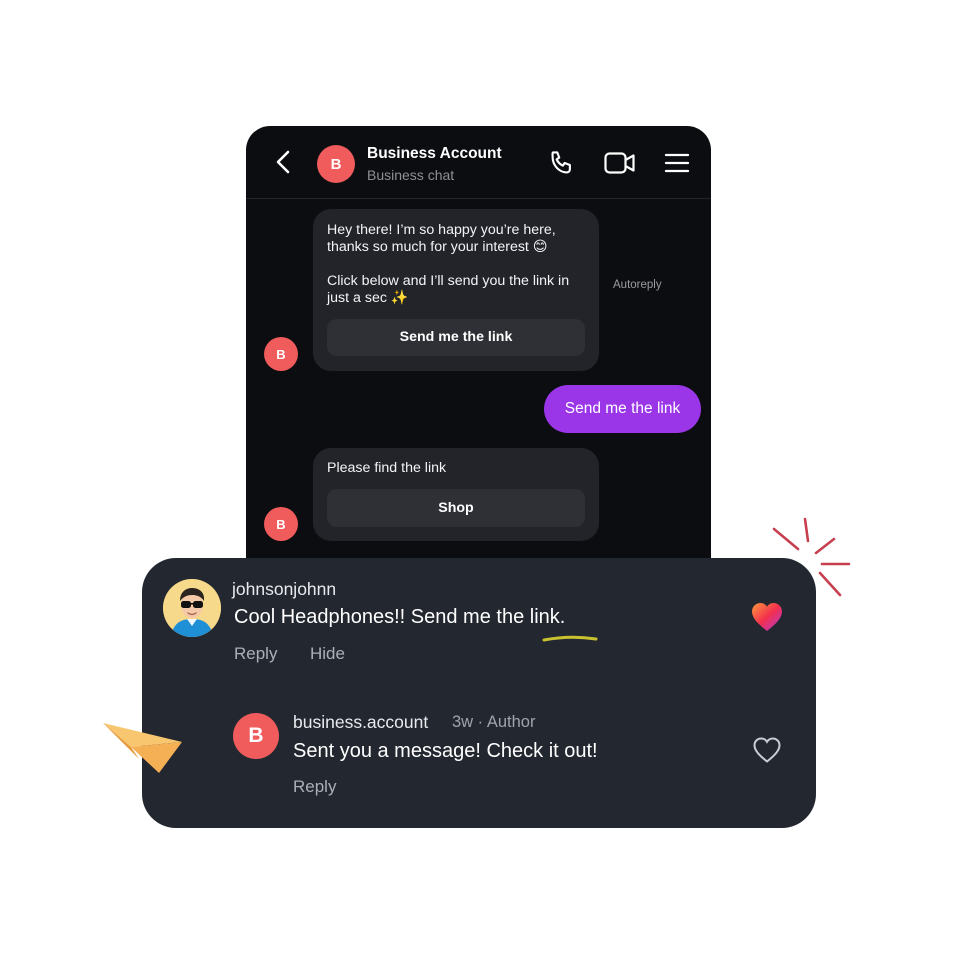  What do you see at coordinates (562, 163) in the screenshot?
I see `phone-icon` at bounding box center [562, 163].